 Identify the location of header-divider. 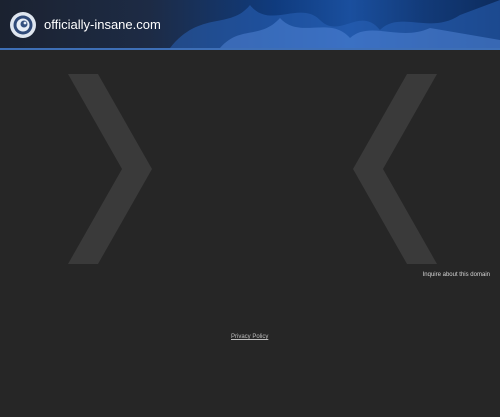
(250, 49).